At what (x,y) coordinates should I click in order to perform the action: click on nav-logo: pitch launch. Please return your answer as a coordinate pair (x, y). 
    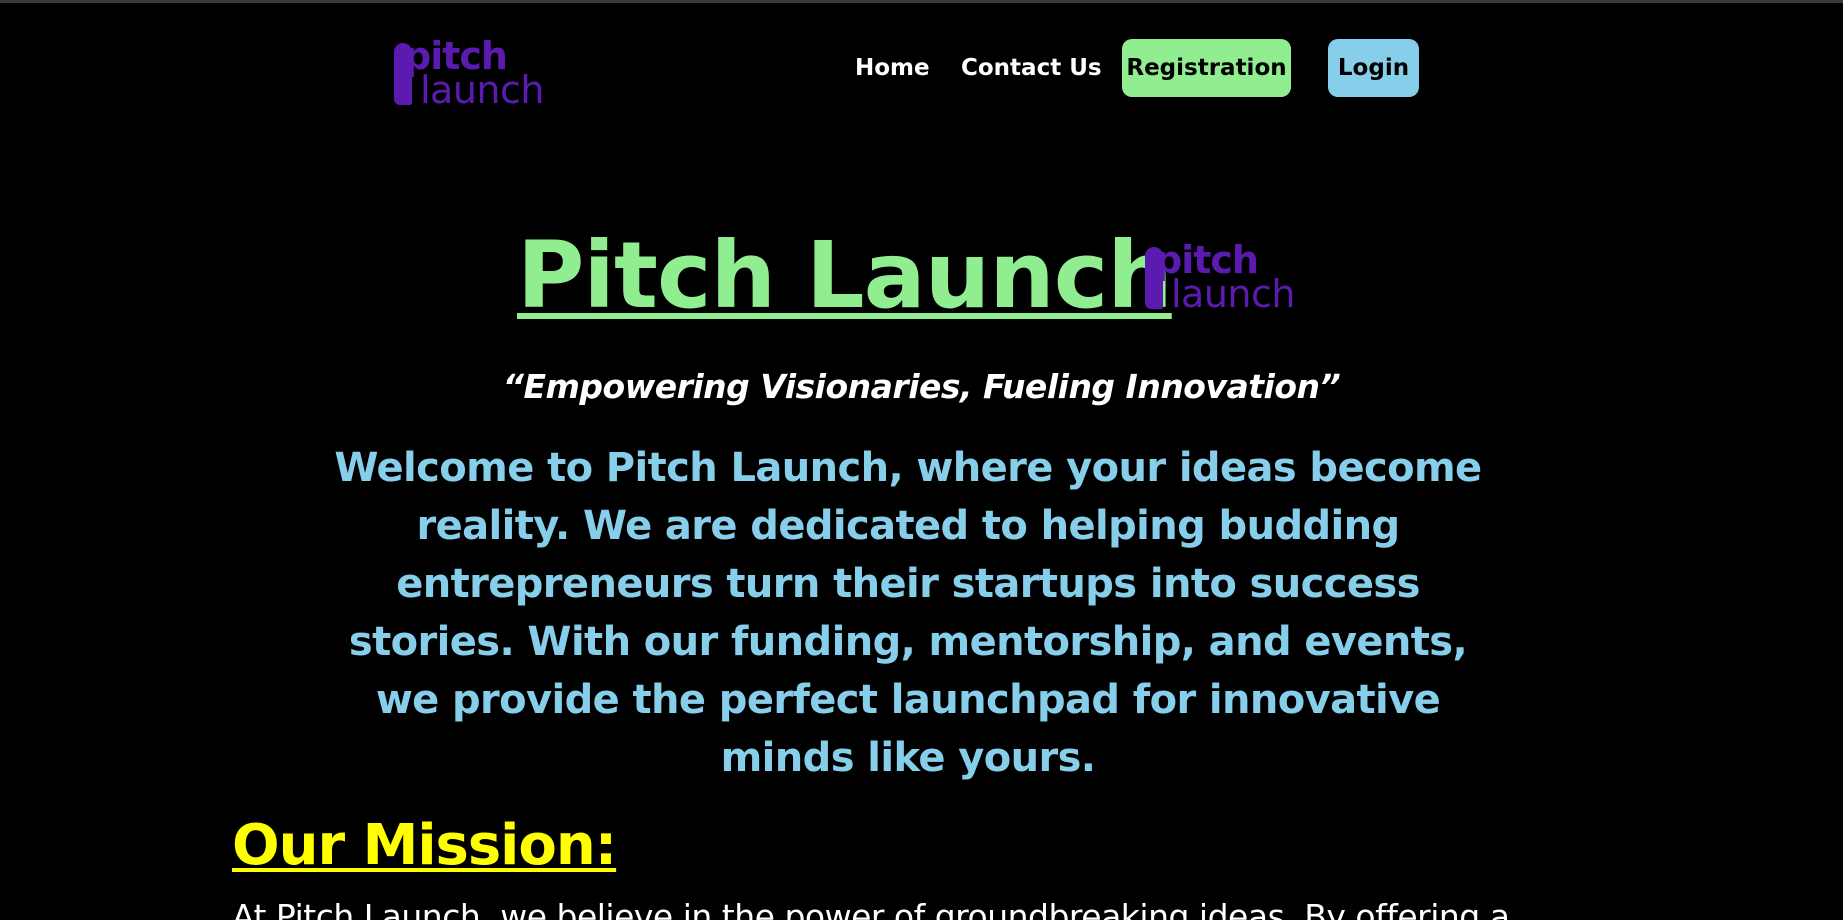
    Looking at the image, I should click on (469, 74).